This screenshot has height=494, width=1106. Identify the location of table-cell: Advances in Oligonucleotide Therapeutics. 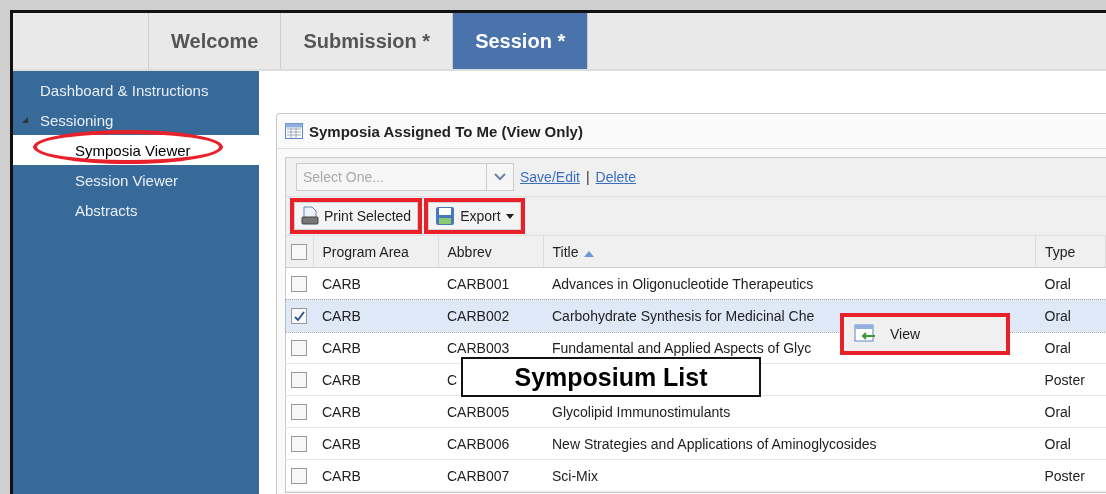
(683, 283).